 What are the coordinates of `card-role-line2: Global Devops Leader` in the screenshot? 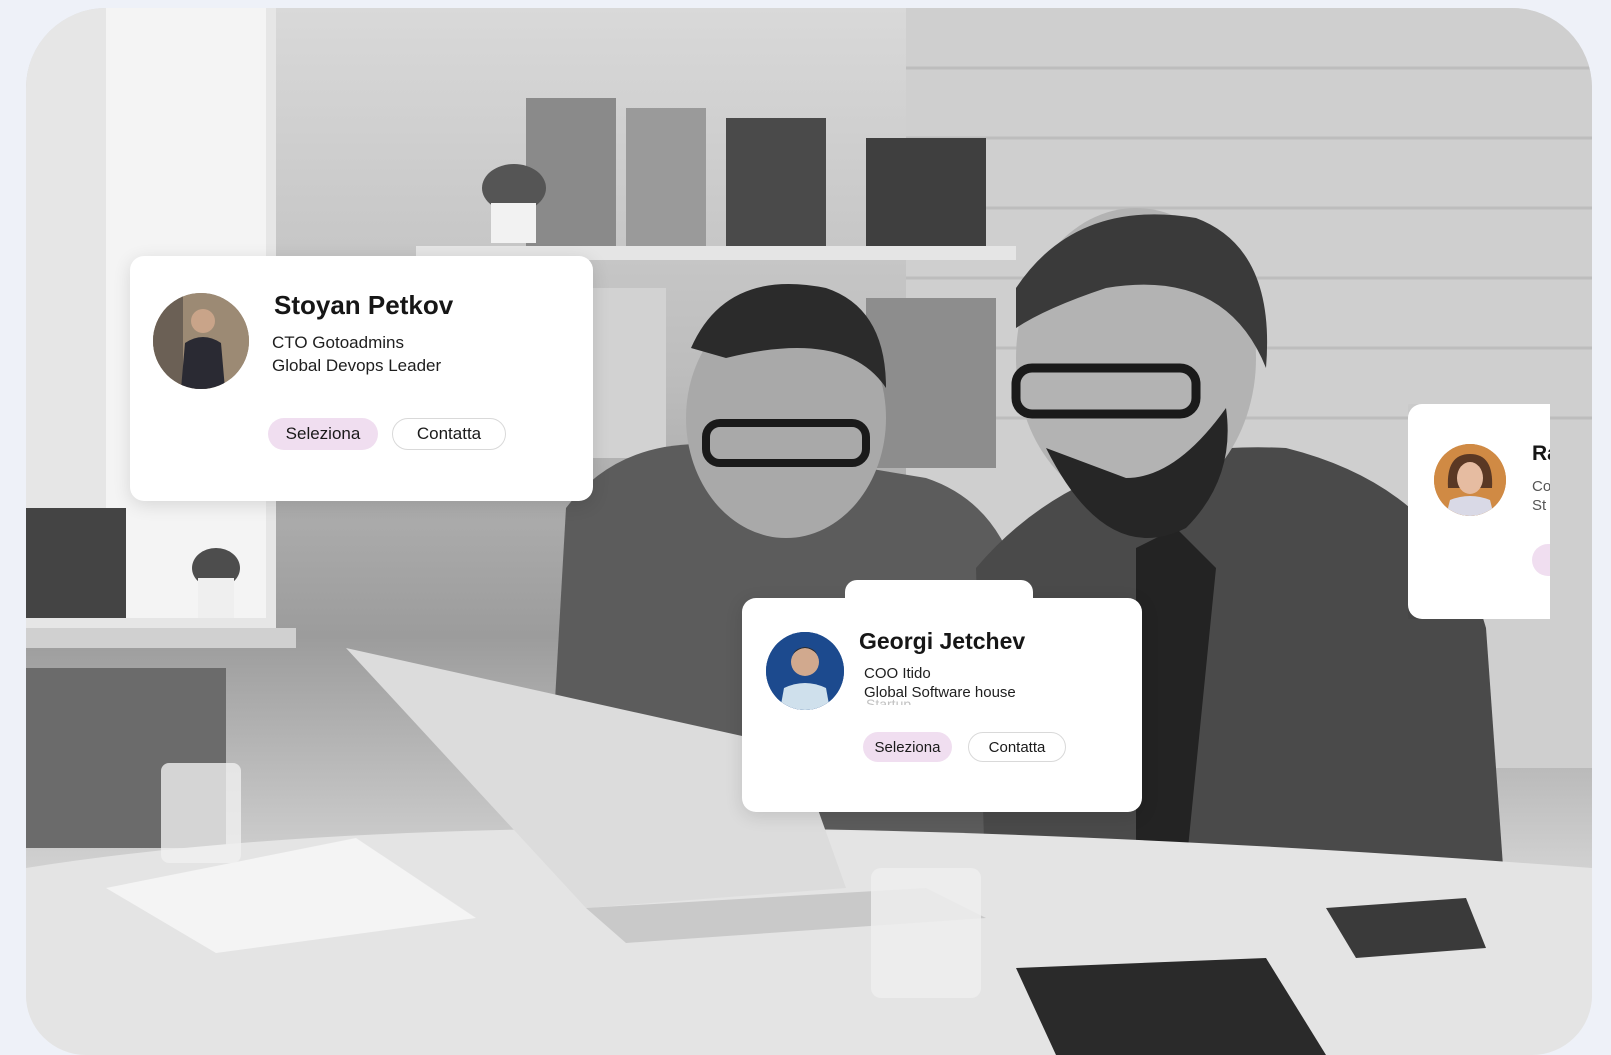 It's located at (357, 365).